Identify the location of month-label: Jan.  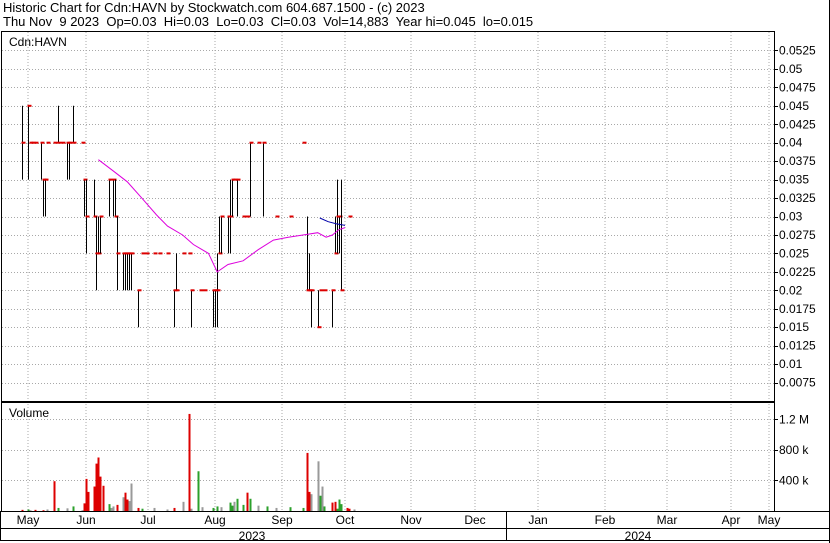
(537, 520).